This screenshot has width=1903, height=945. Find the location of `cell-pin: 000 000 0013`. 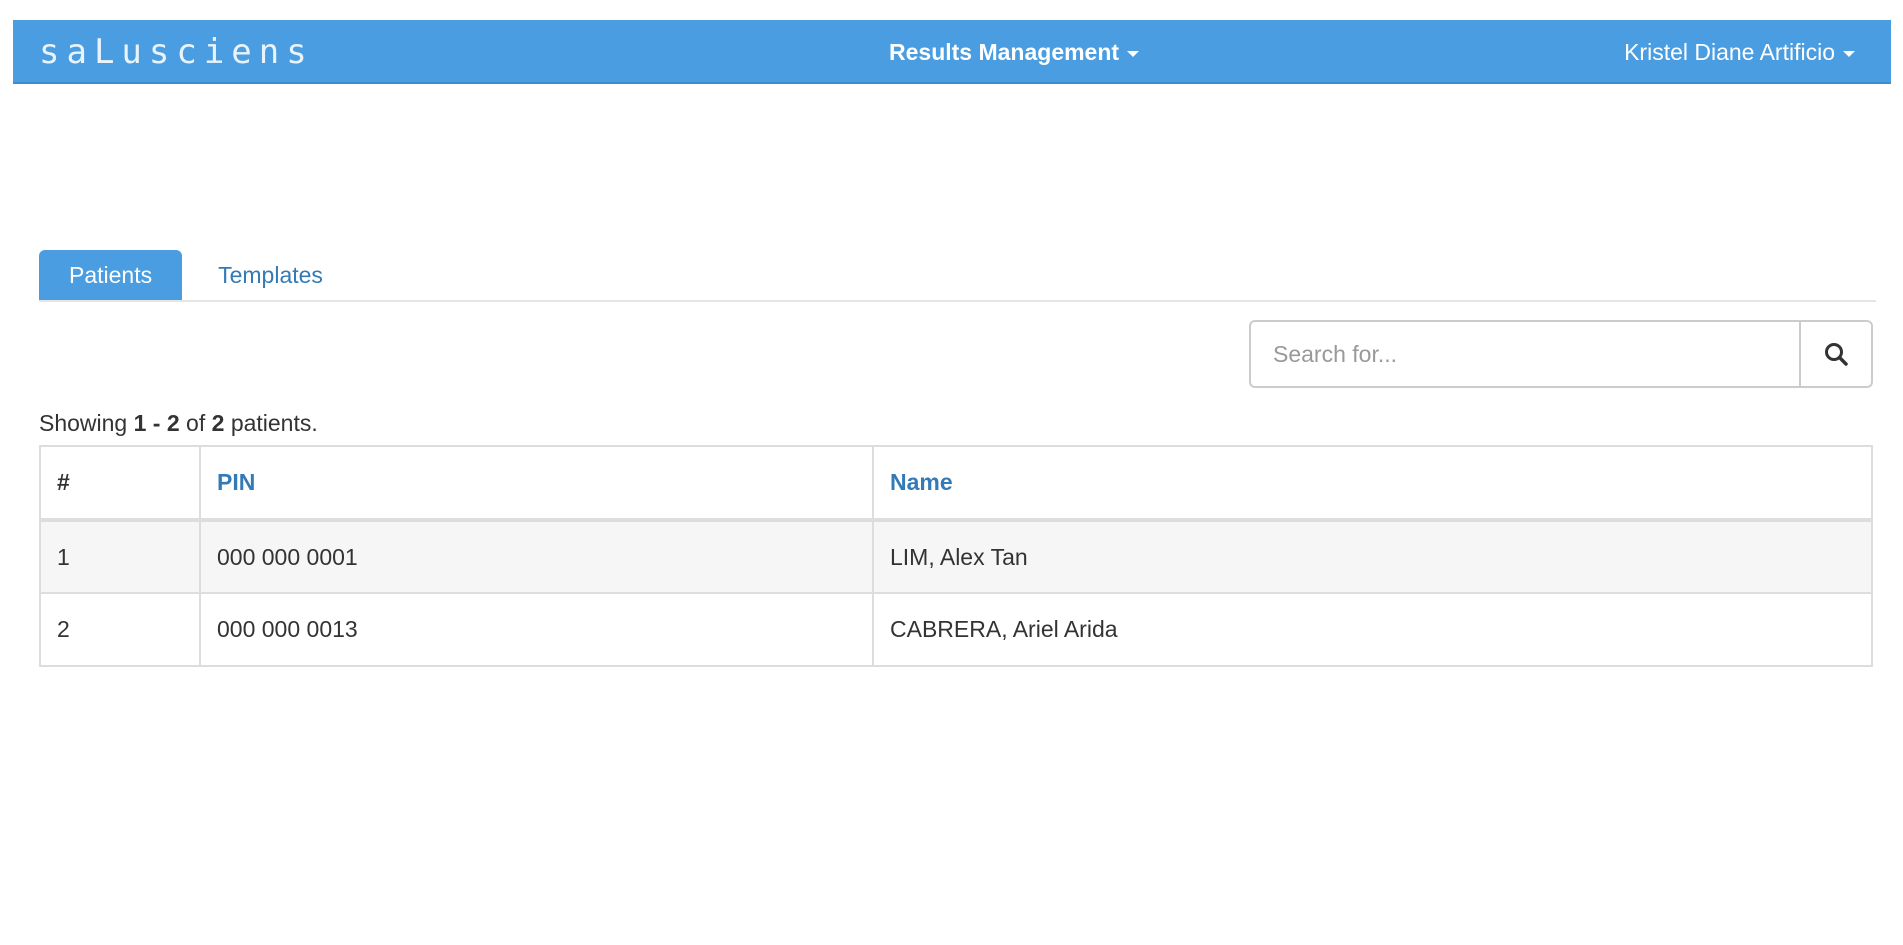

cell-pin: 000 000 0013 is located at coordinates (536, 629).